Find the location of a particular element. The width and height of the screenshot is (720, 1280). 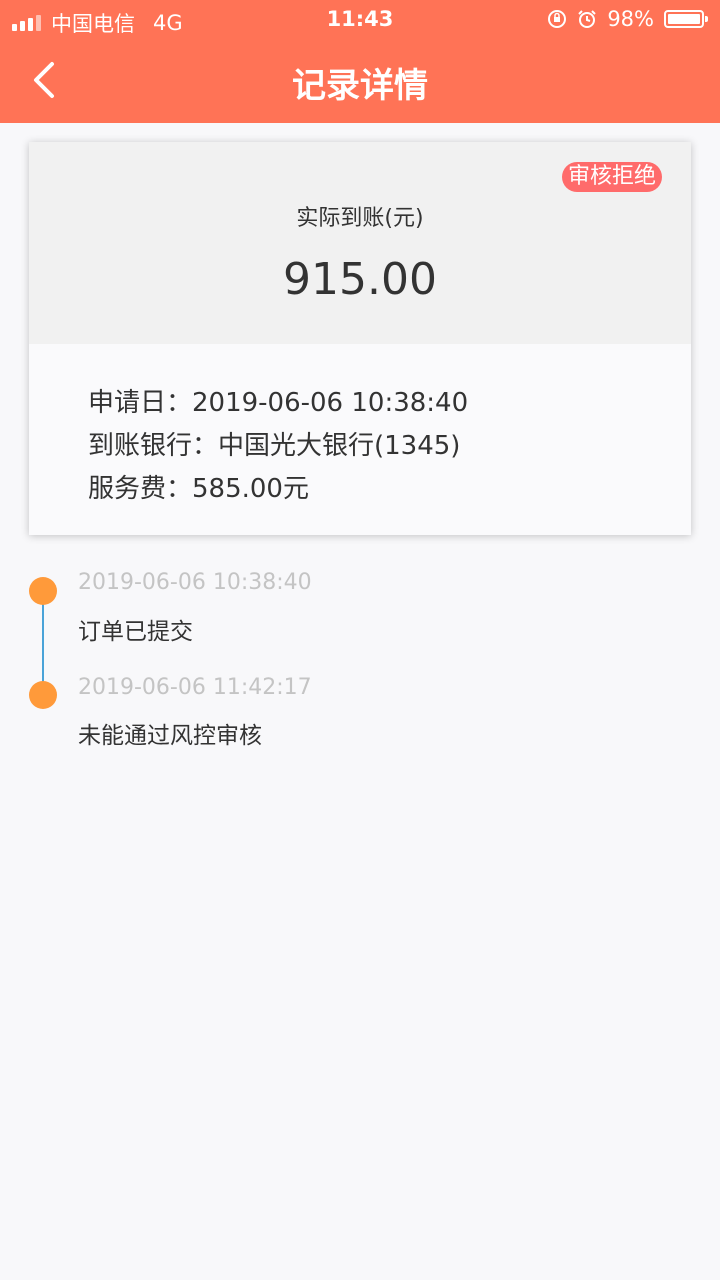

status-badge: 审核拒绝 is located at coordinates (611, 177).